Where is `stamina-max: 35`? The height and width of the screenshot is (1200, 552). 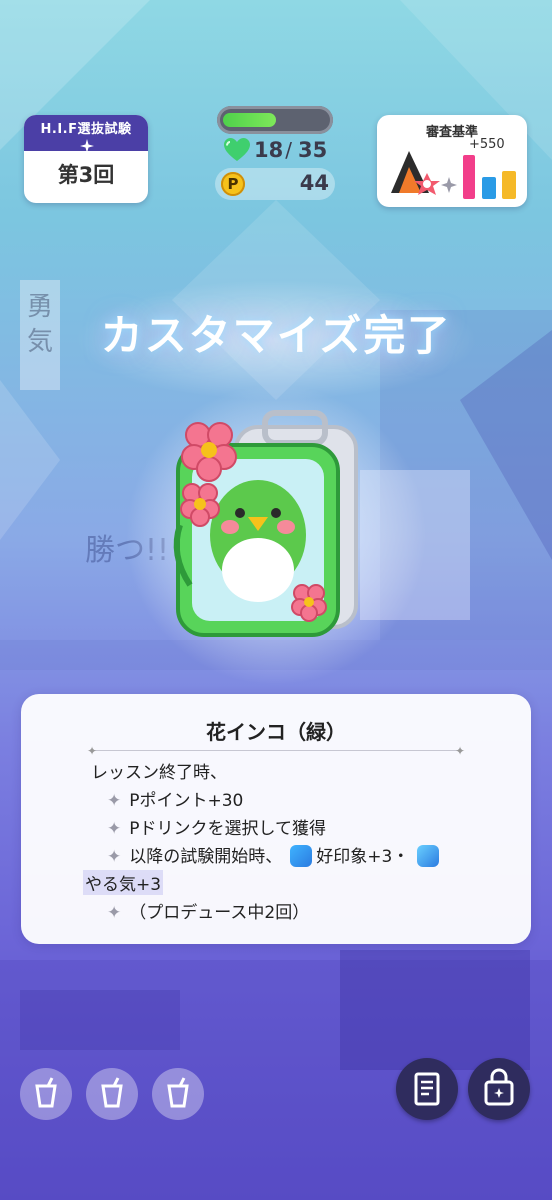 stamina-max: 35 is located at coordinates (312, 150).